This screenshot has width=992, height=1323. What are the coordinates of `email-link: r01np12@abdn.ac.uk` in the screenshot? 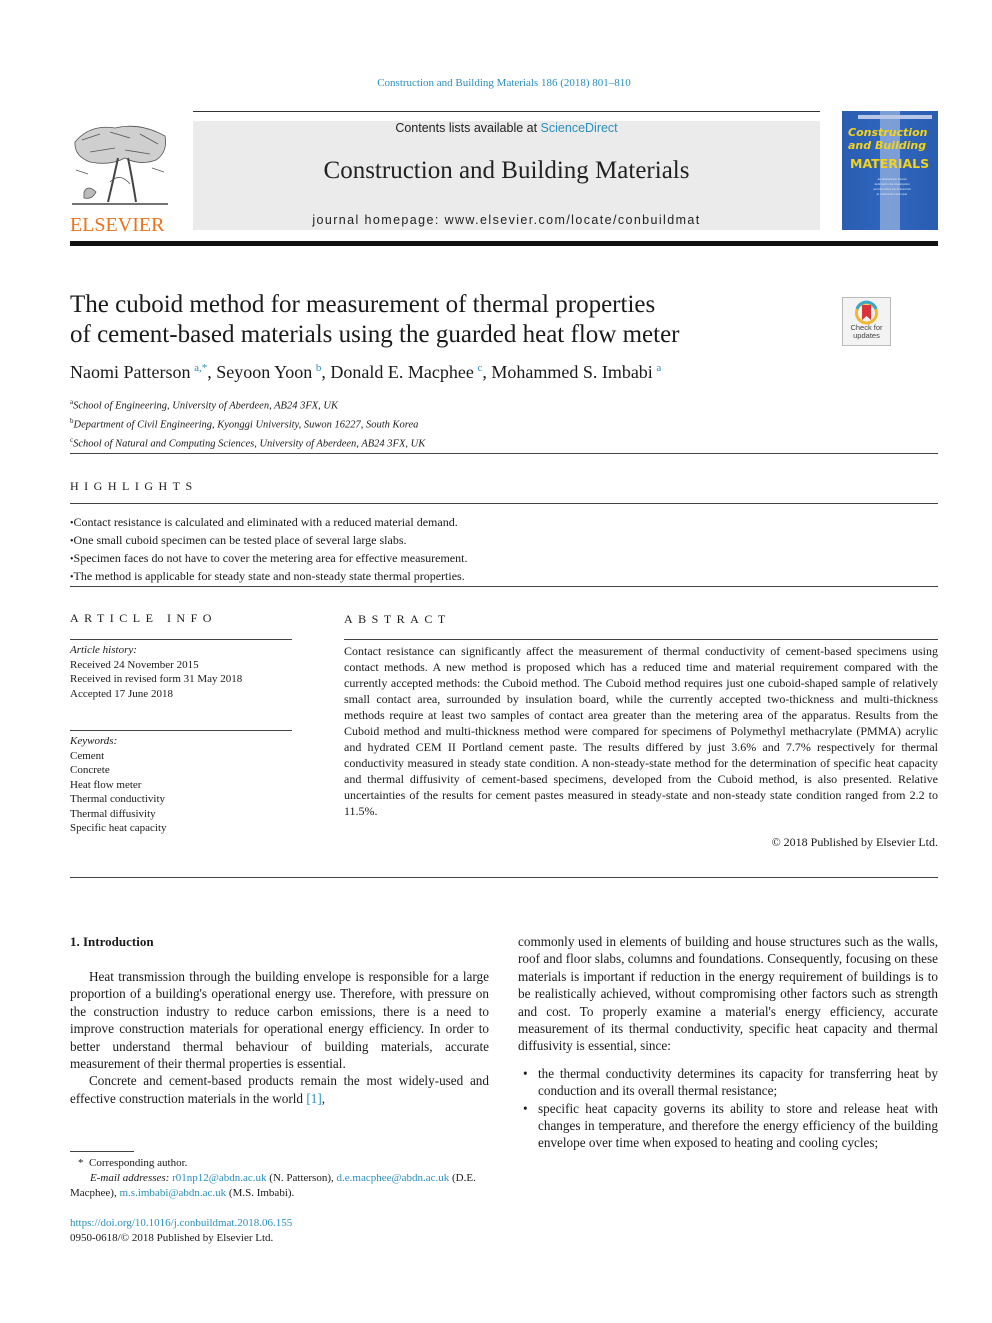 It's located at (219, 1178).